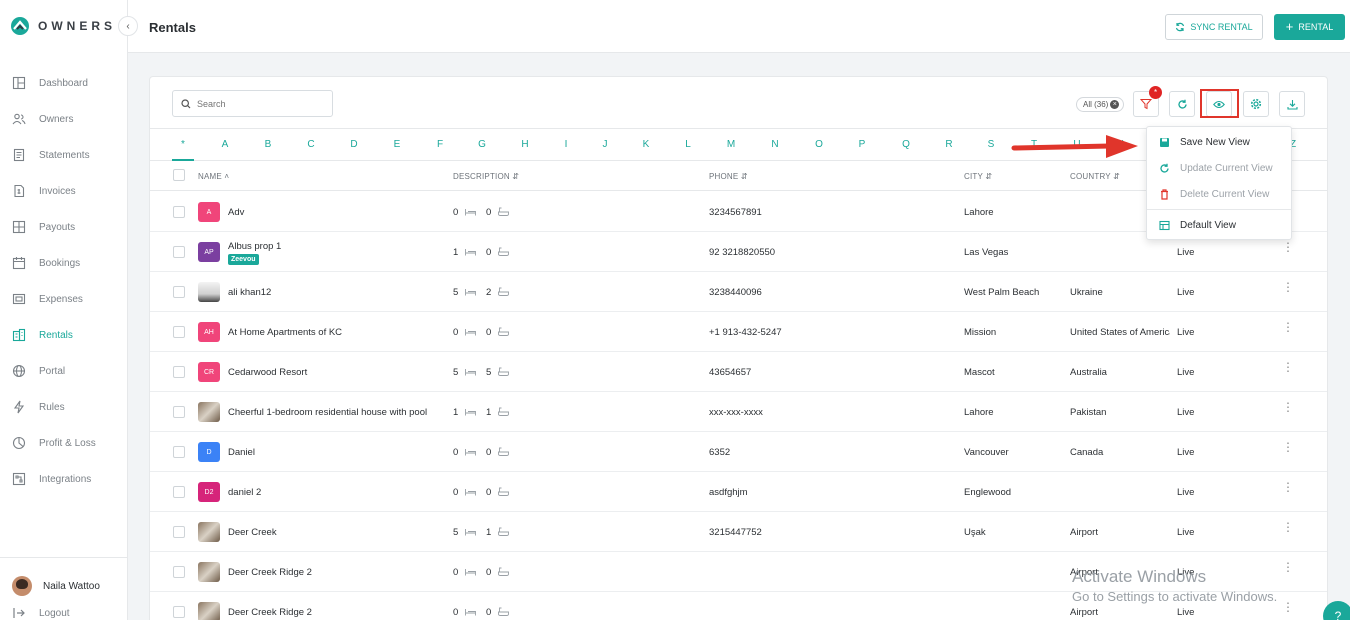  What do you see at coordinates (738, 492) in the screenshot?
I see `table-row: D2 daniel 2 0 0 asdfghjm Englewood Live ⋮` at bounding box center [738, 492].